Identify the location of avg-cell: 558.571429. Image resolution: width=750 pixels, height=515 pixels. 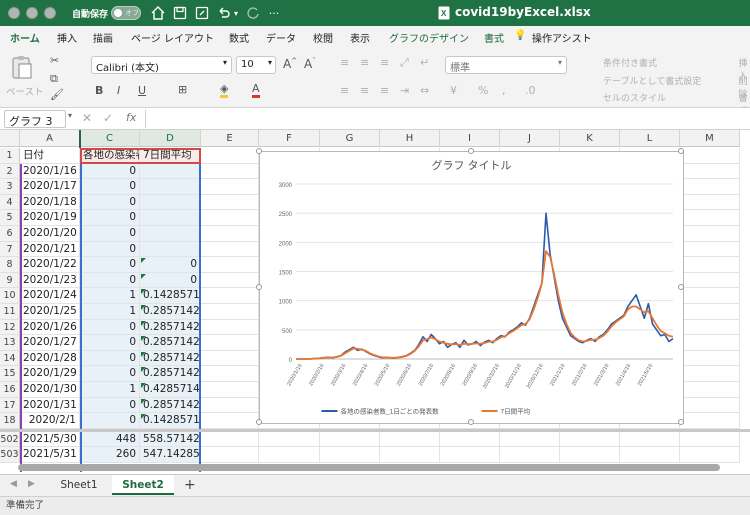
(170, 439).